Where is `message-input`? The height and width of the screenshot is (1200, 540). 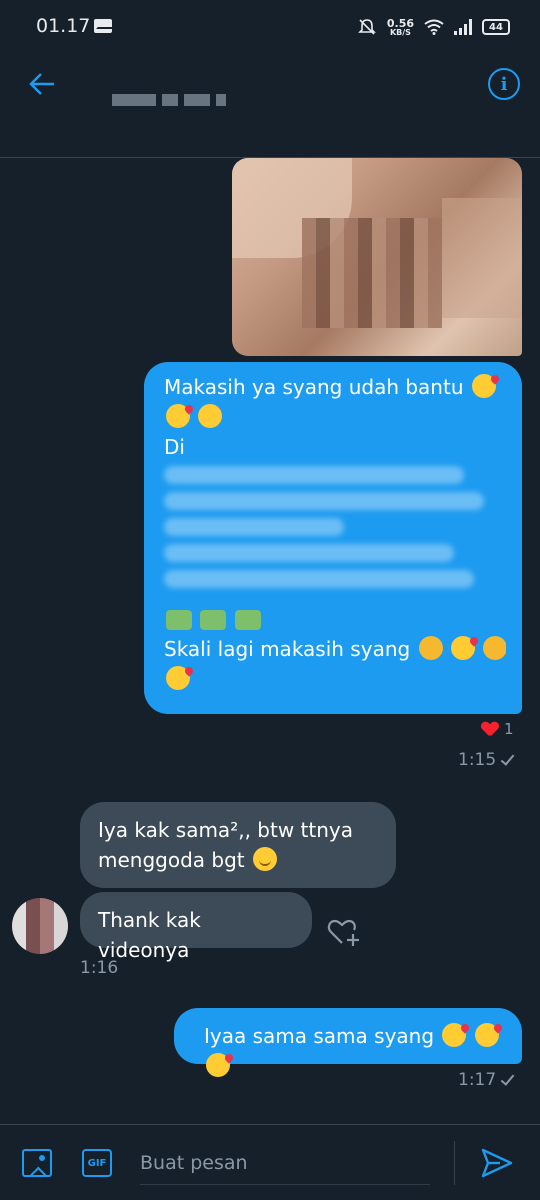 message-input is located at coordinates (285, 1163).